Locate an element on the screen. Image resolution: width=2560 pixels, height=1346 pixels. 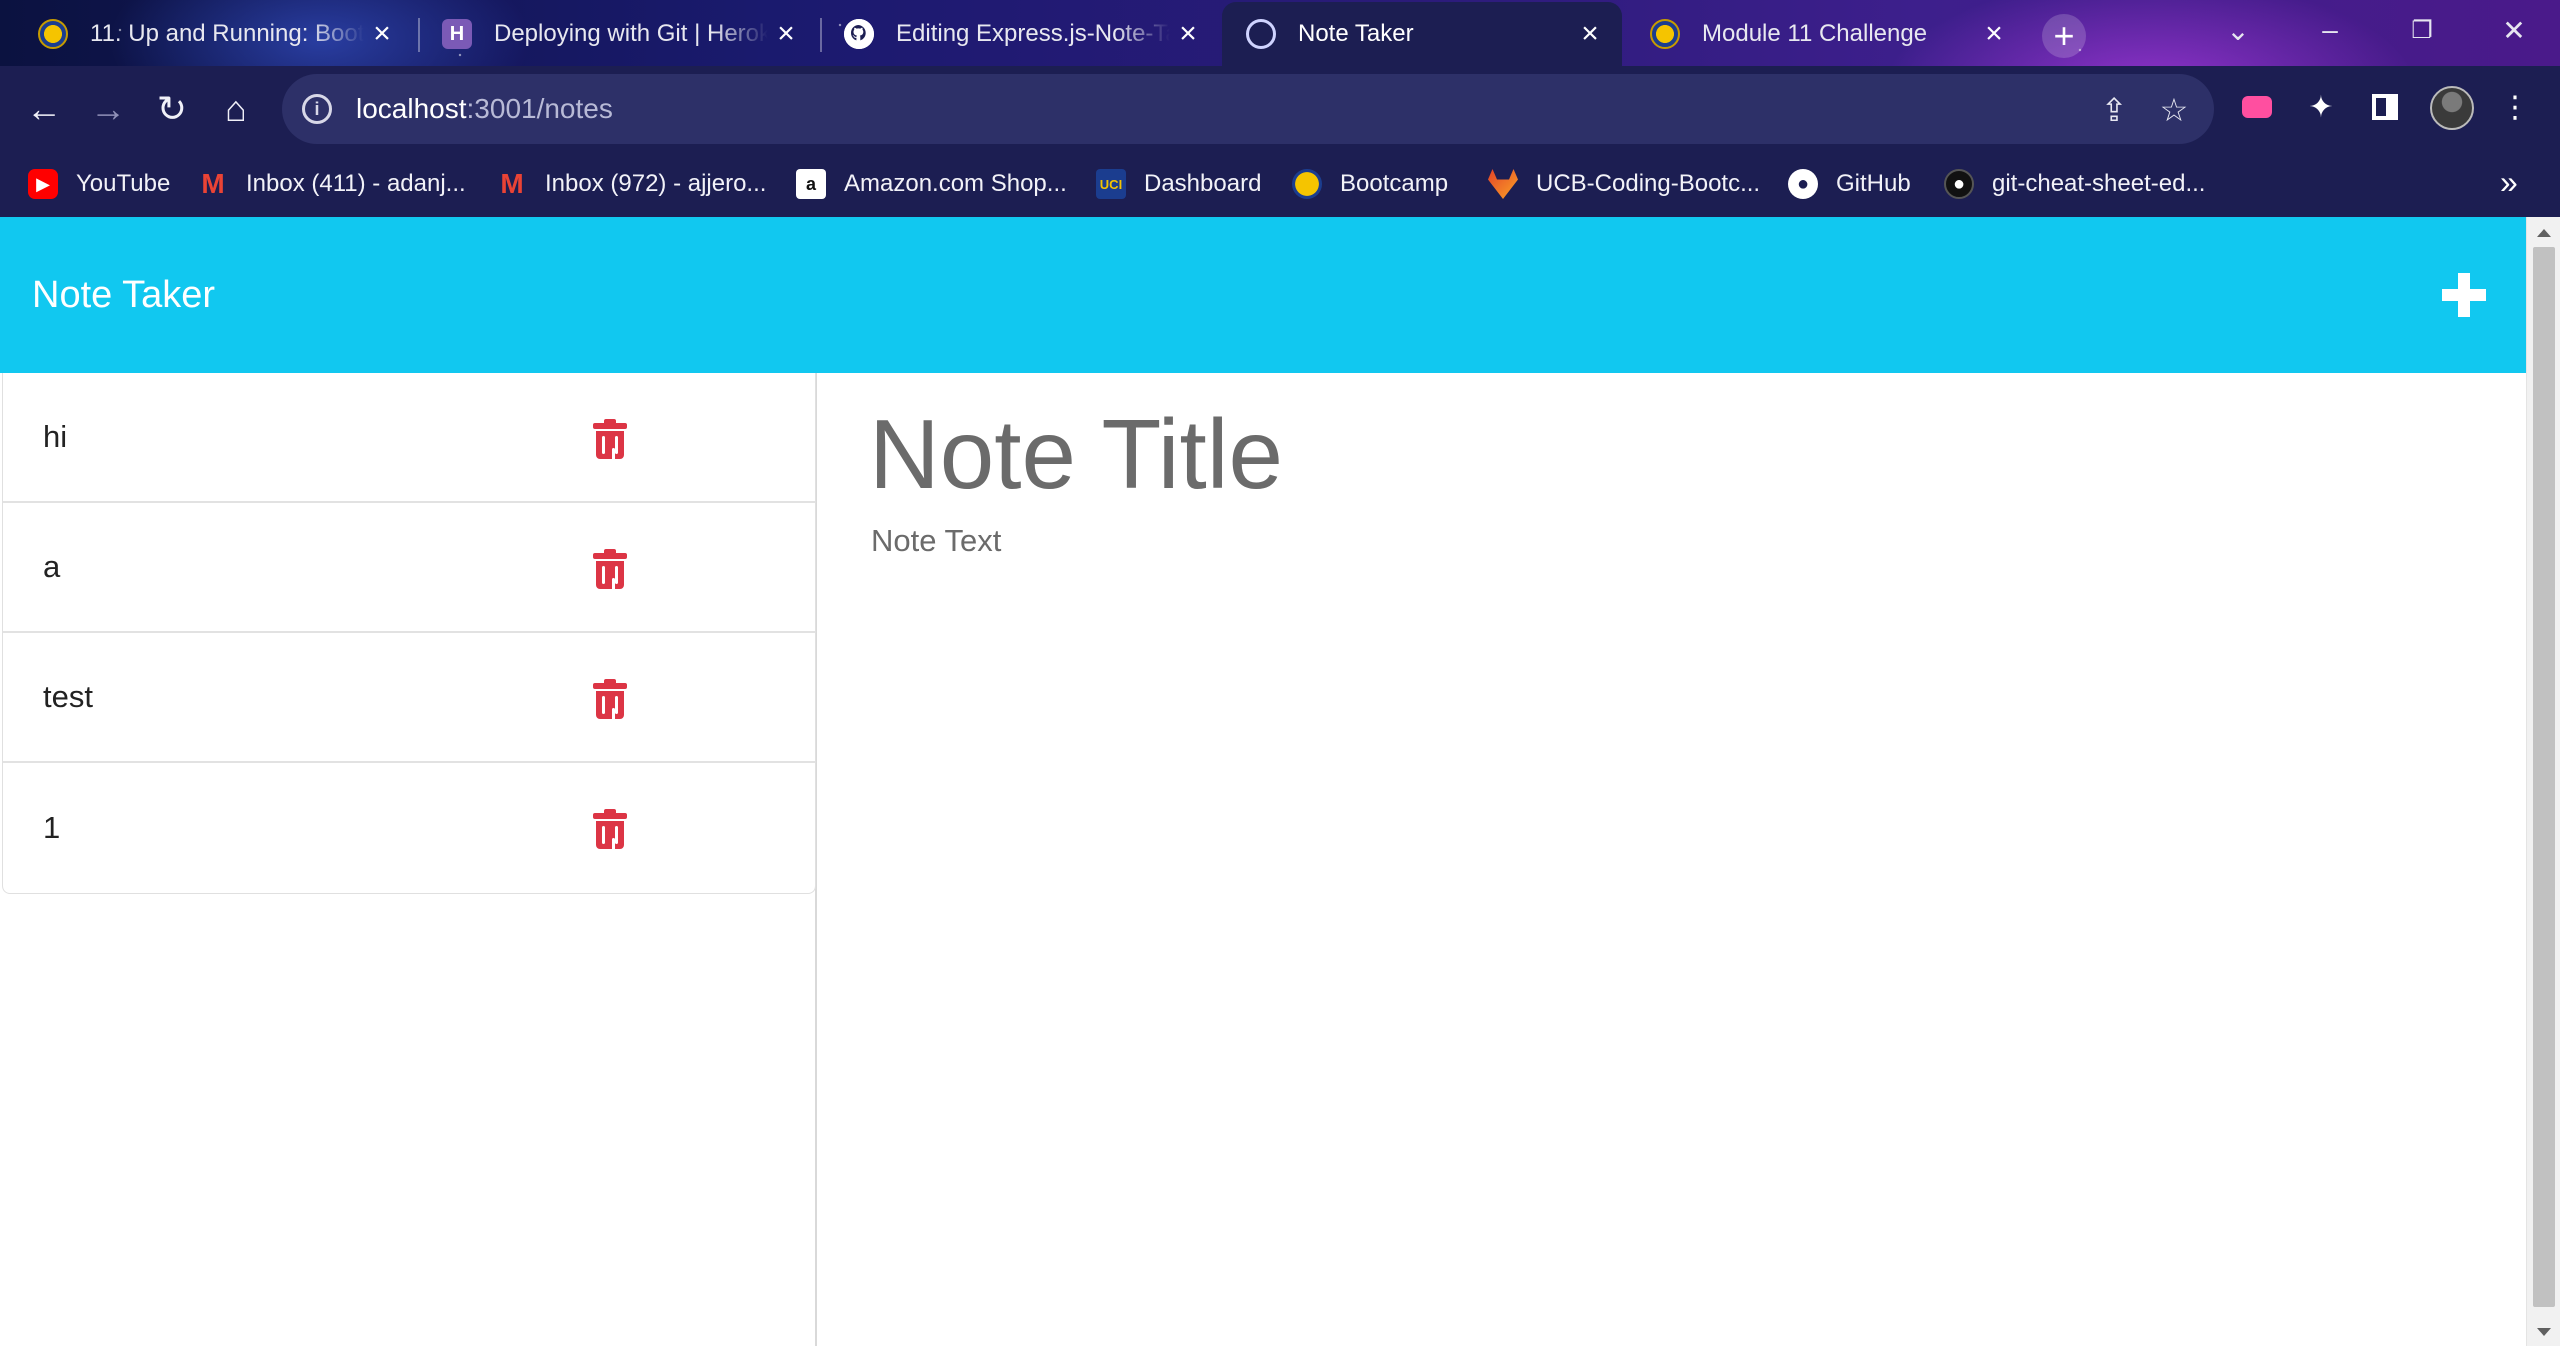
bookmark-label: Bootcamp is located at coordinates (1394, 183).